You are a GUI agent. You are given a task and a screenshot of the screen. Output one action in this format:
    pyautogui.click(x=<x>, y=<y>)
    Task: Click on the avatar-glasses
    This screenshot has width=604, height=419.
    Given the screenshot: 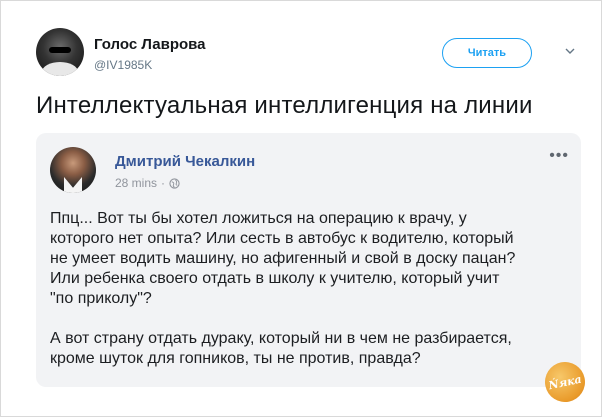 What is the action you would take?
    pyautogui.click(x=60, y=50)
    